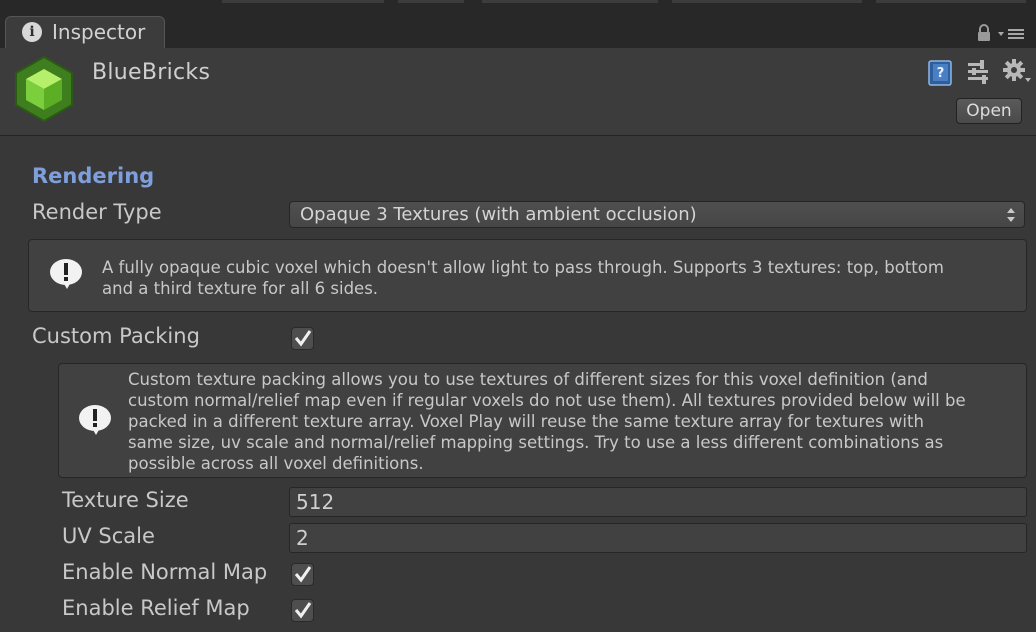 The image size is (1036, 632). I want to click on custom-packing-checkbox, so click(302, 338).